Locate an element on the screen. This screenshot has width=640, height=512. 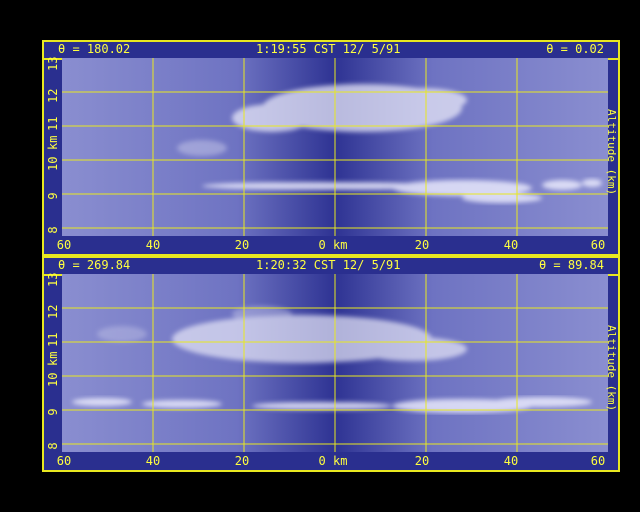
theta-right: θ = 89.84 is located at coordinates (571, 265).